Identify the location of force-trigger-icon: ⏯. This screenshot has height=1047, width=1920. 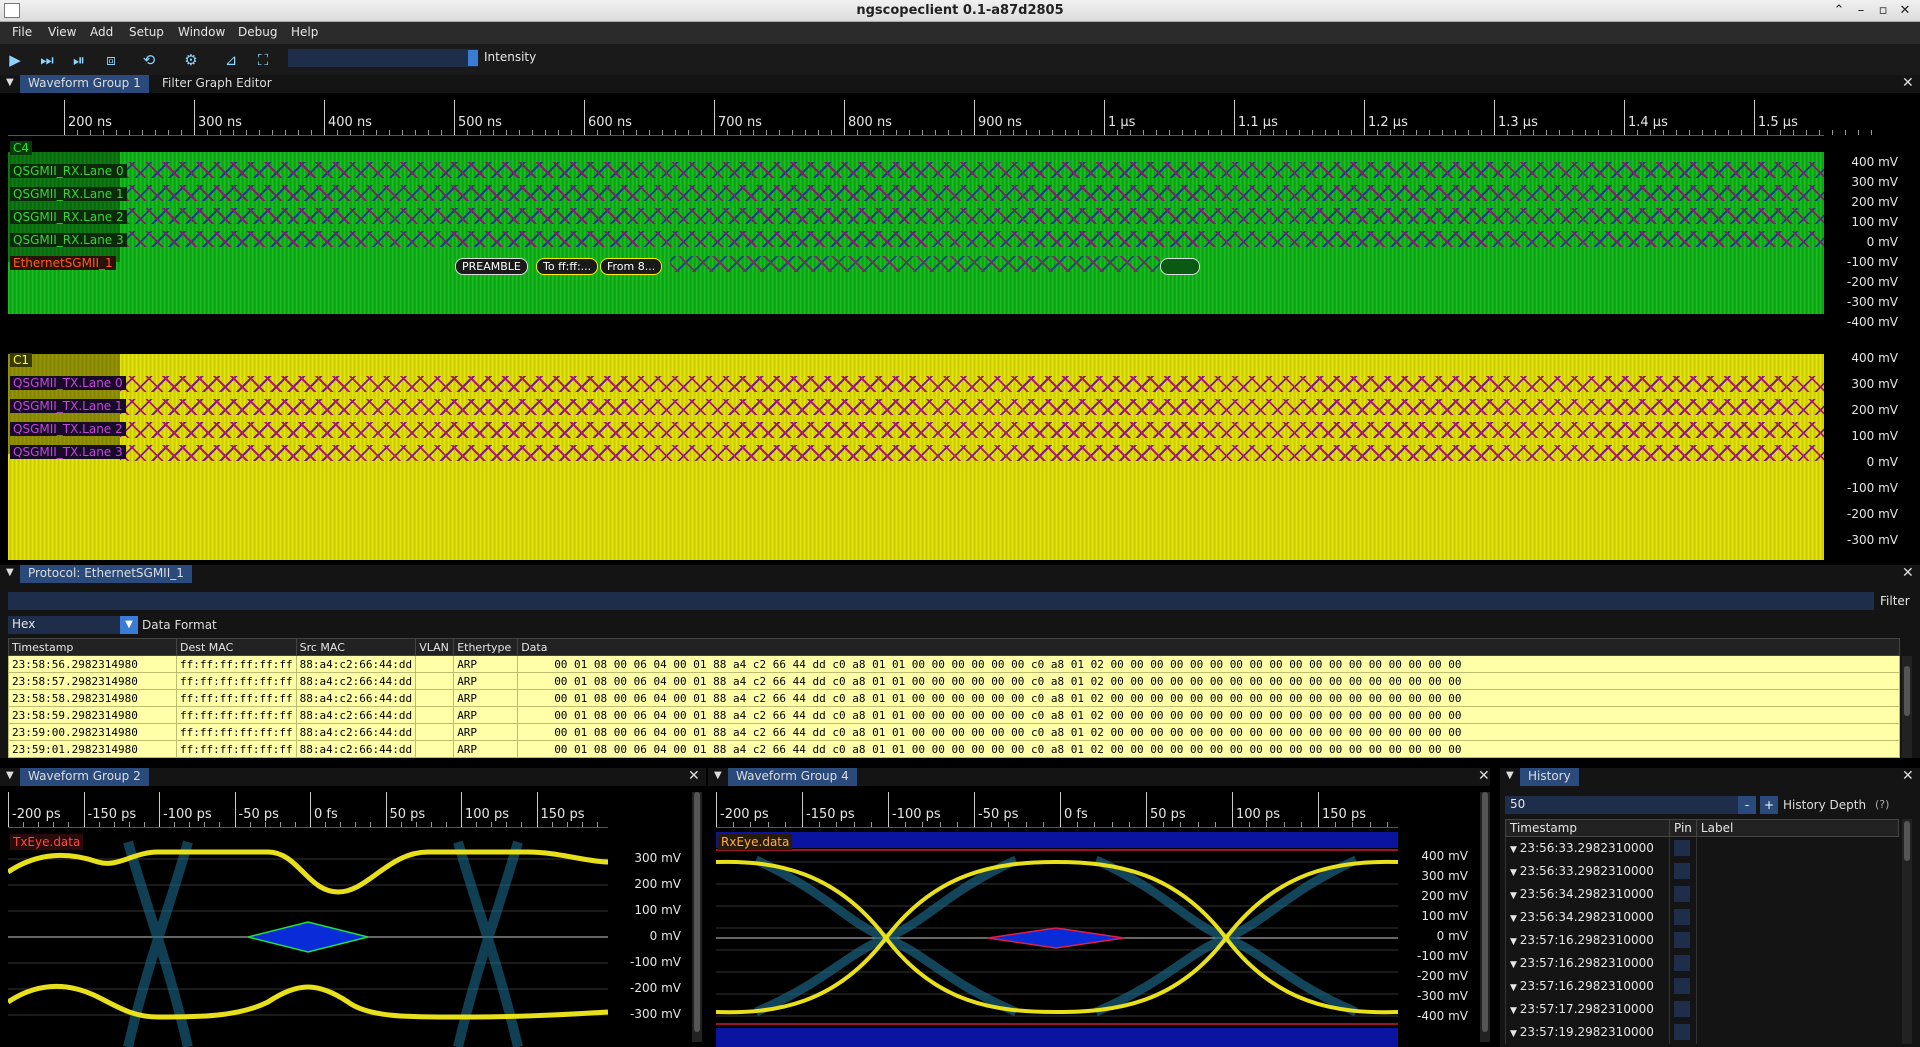
(79, 60).